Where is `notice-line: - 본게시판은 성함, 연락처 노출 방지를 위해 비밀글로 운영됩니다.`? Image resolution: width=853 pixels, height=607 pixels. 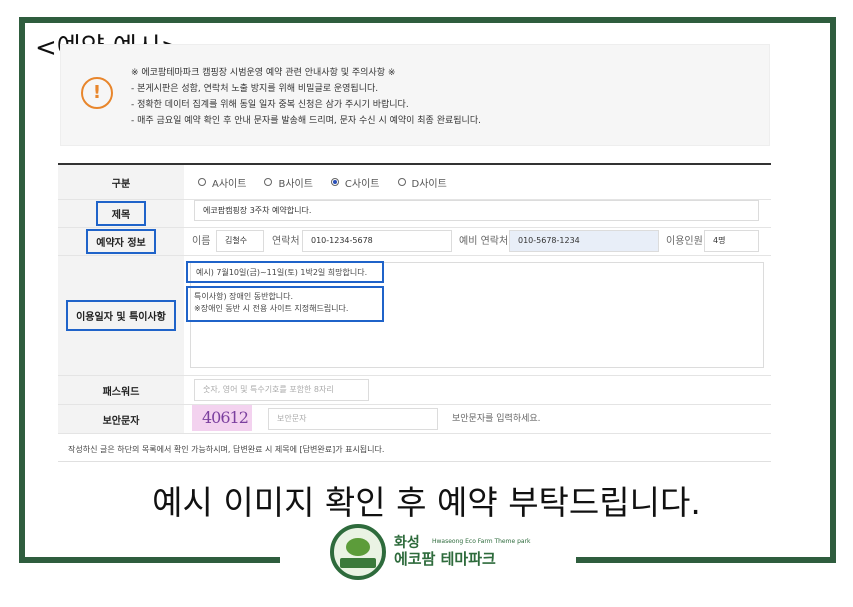 notice-line: - 본게시판은 성함, 연락처 노출 방지를 위해 비밀글로 운영됩니다. is located at coordinates (255, 89).